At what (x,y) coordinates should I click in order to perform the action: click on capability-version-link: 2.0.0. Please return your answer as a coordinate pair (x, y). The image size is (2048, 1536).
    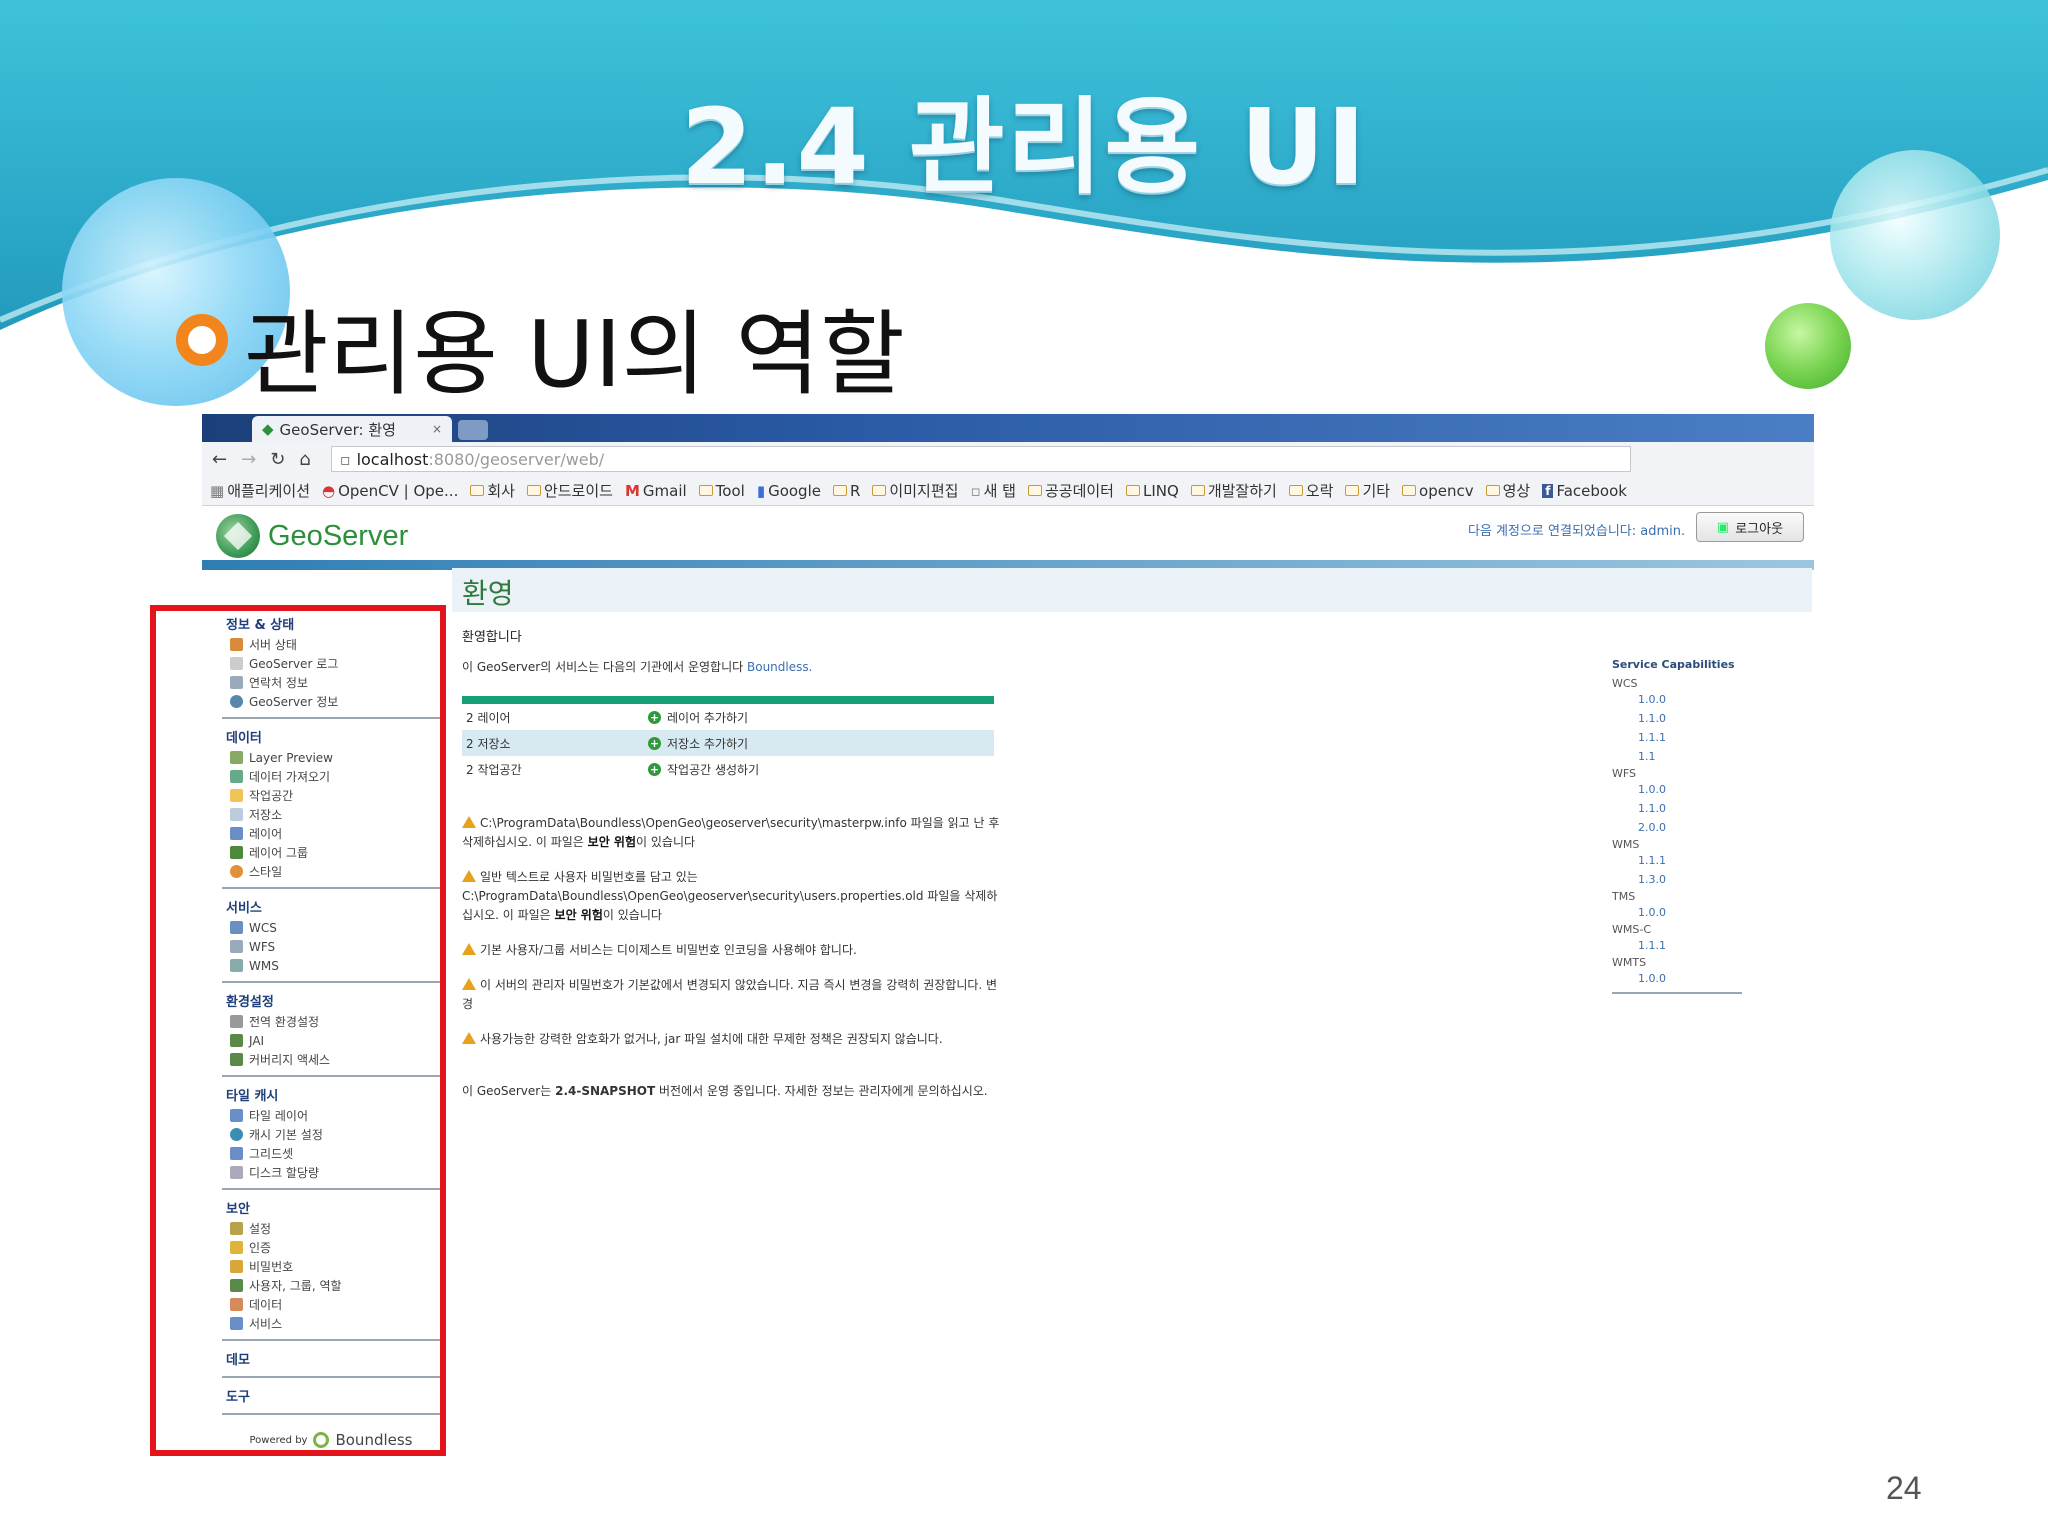
    Looking at the image, I should click on (1677, 827).